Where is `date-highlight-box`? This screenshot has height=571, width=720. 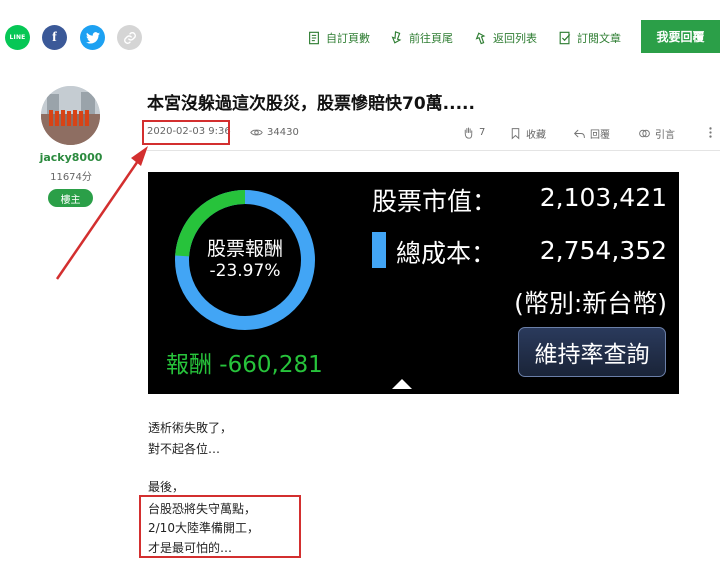 date-highlight-box is located at coordinates (186, 132).